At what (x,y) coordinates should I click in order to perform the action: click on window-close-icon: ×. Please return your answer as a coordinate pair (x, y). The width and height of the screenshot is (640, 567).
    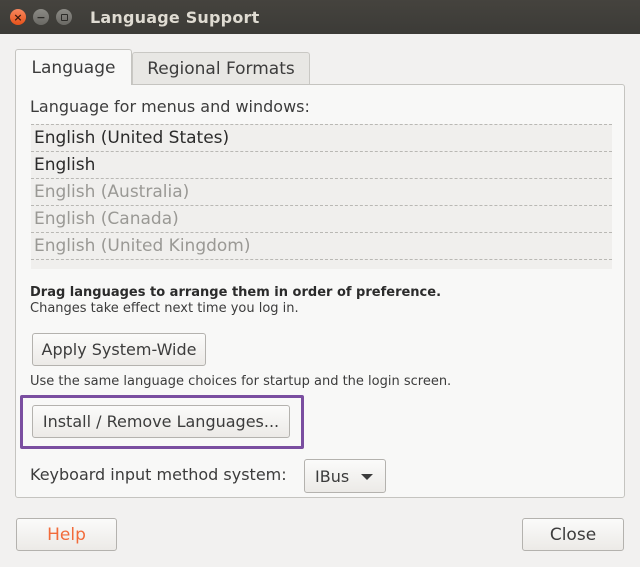
    Looking at the image, I should click on (18, 17).